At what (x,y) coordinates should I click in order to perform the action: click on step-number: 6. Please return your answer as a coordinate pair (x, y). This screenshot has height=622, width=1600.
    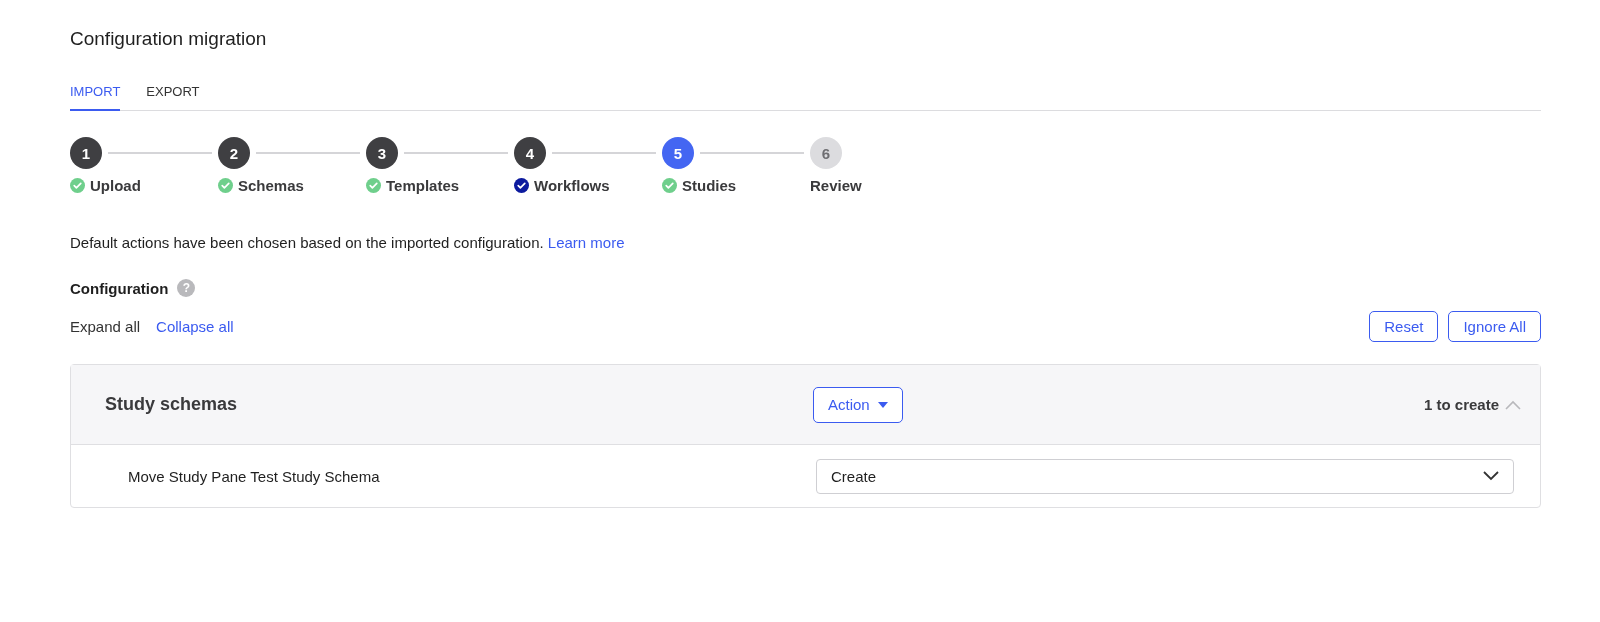
    Looking at the image, I should click on (826, 153).